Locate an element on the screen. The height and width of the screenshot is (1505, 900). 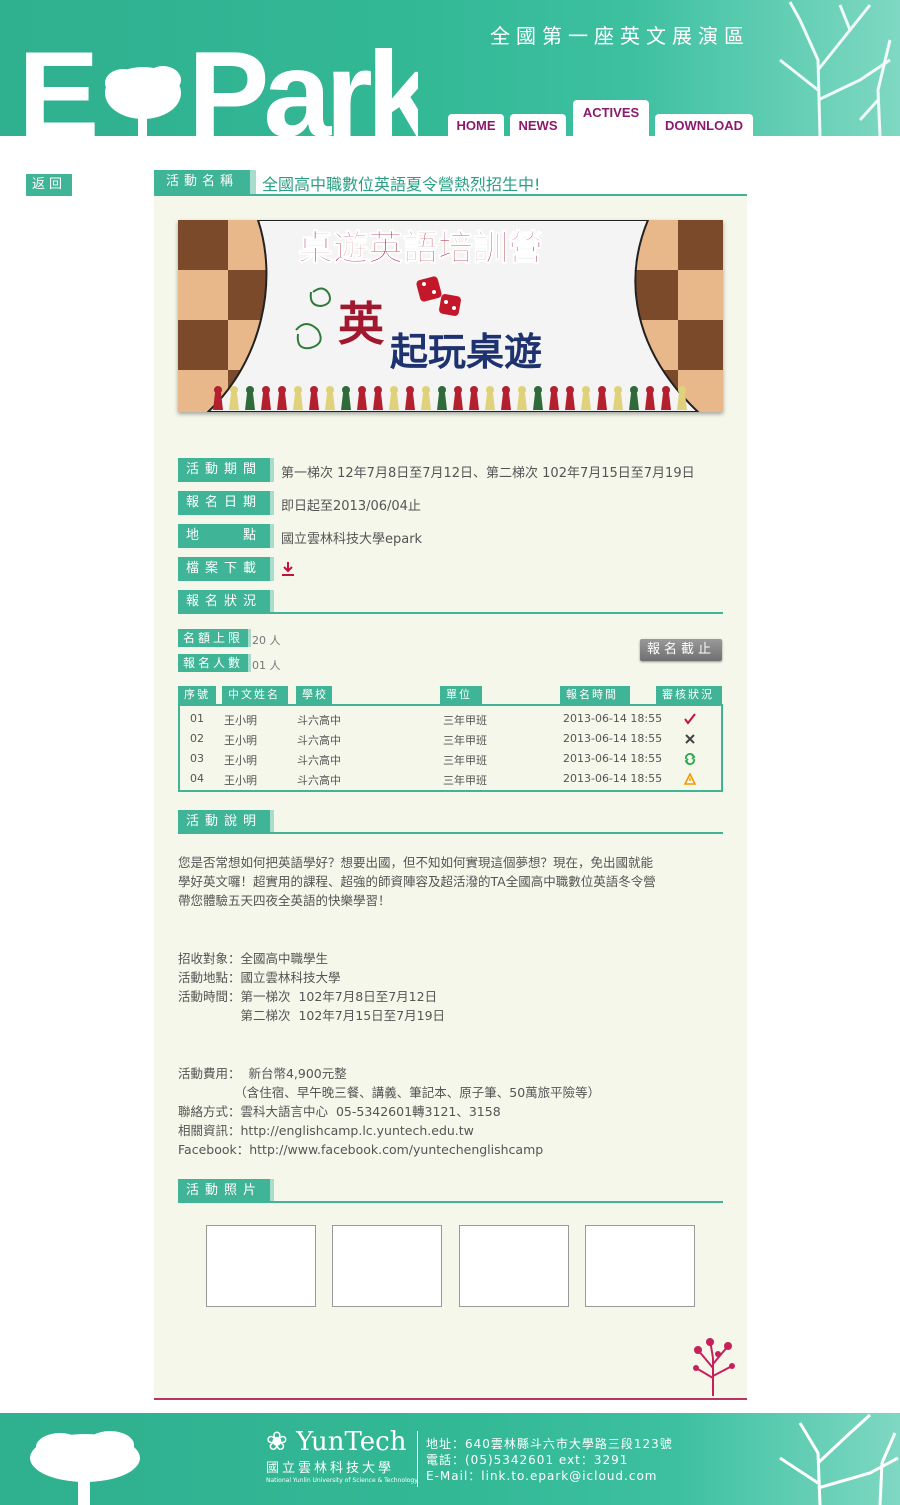
column-name: 中文姓名 is located at coordinates (255, 695).